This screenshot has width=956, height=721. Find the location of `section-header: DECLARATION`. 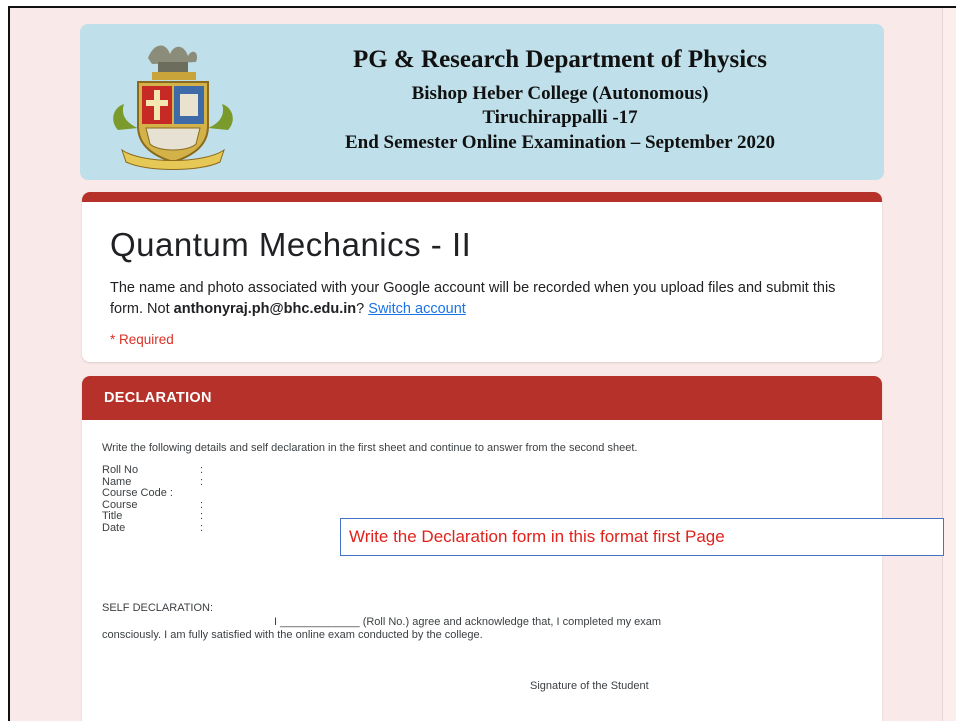

section-header: DECLARATION is located at coordinates (482, 398).